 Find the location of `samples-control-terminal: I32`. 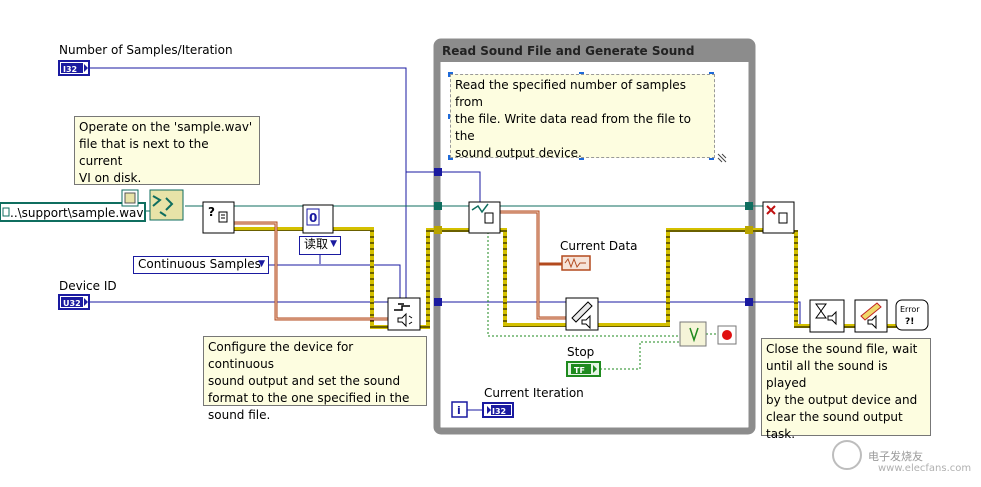

samples-control-terminal: I32 is located at coordinates (74, 68).